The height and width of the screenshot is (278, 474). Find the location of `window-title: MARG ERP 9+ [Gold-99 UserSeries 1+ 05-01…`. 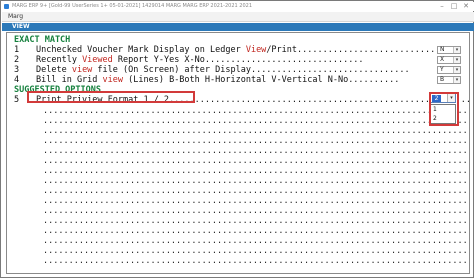

window-title: MARG ERP 9+ [Gold-99 UserSeries 1+ 05-01… is located at coordinates (132, 6).